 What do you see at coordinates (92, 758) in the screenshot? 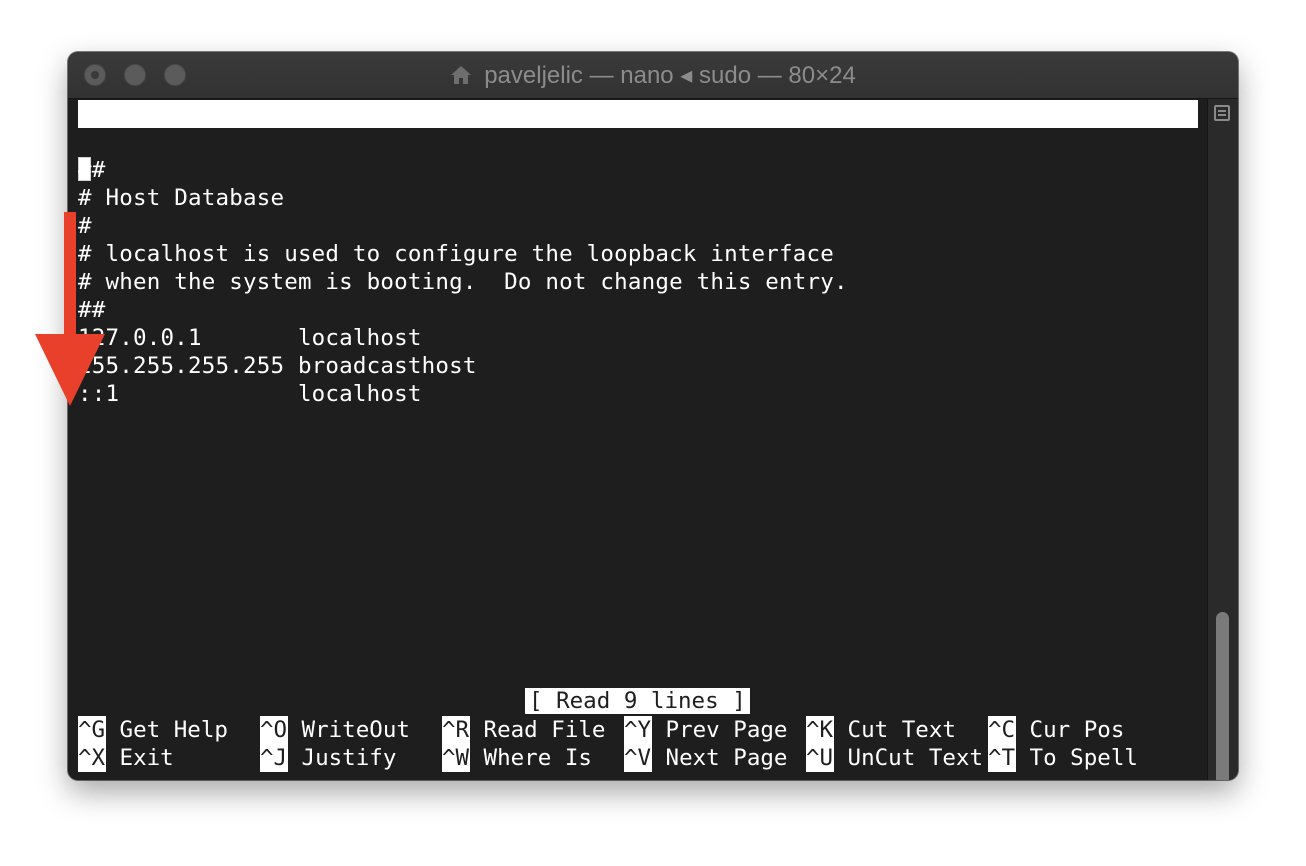
I see `shortcut-key: ^X` at bounding box center [92, 758].